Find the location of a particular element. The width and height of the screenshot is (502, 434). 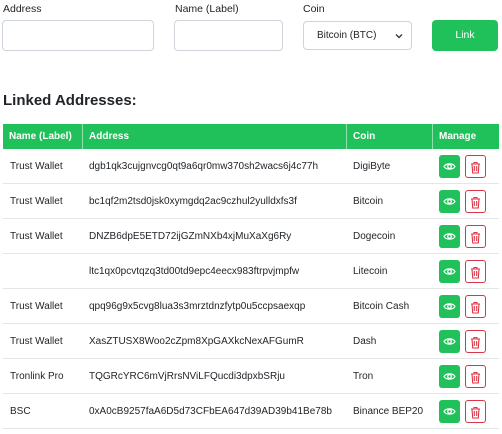

row-address: TQGRcYRC6mVjRrsNViLFQucdi3dpxbSRju is located at coordinates (187, 376).